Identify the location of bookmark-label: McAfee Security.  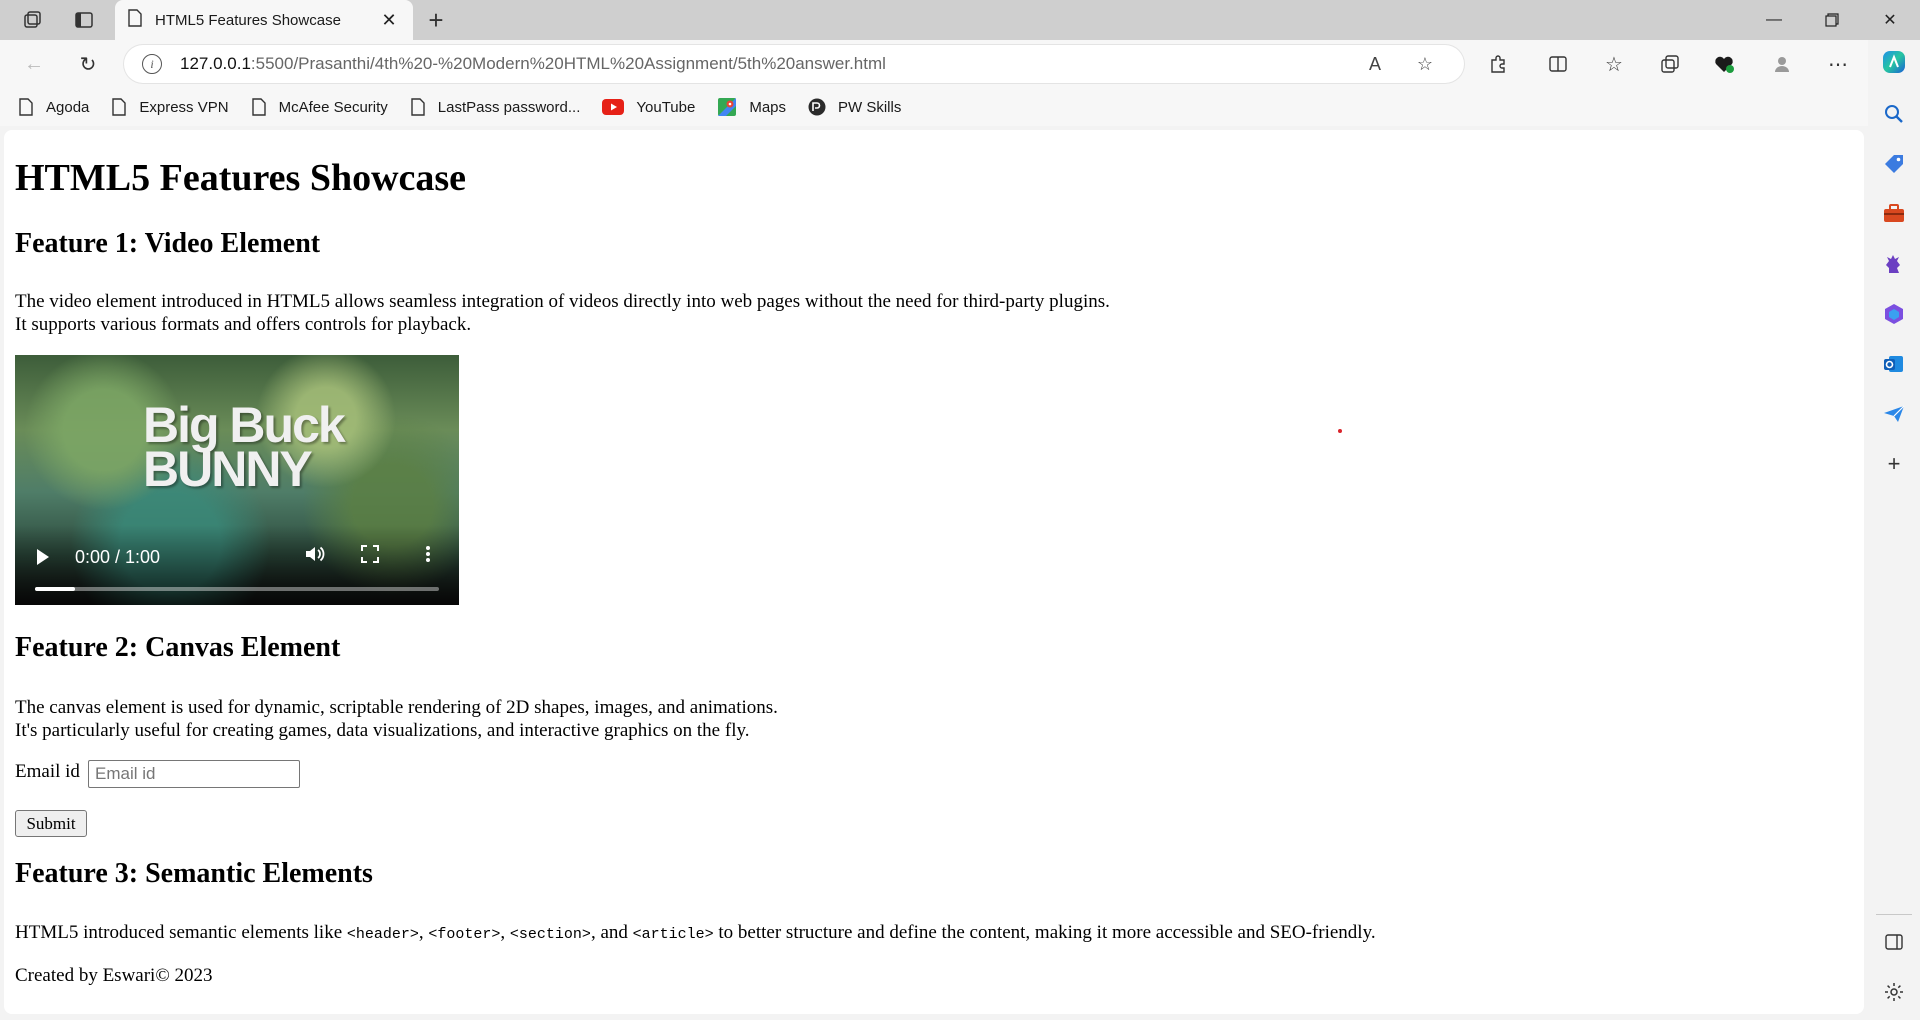
(333, 107).